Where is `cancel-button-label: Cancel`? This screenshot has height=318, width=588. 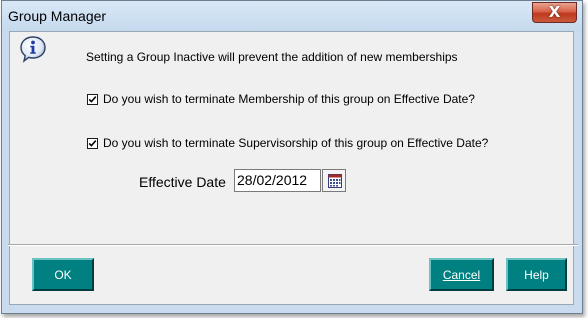
cancel-button-label: Cancel is located at coordinates (461, 274).